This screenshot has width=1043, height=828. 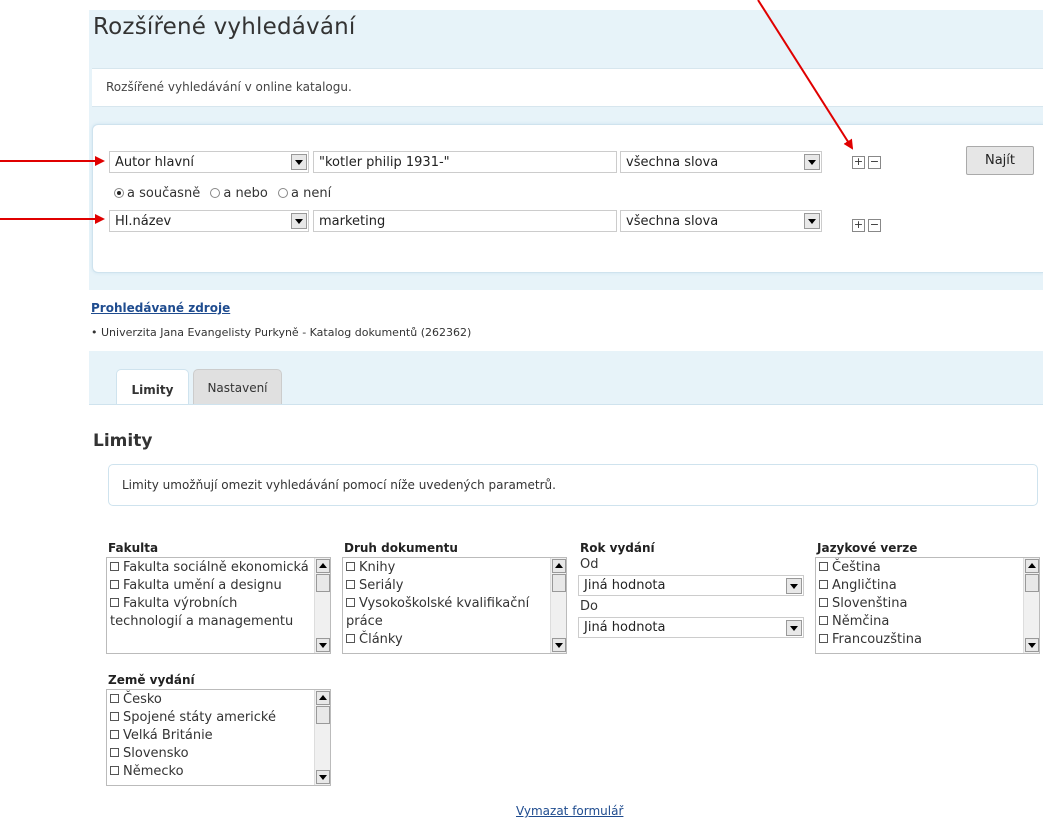 What do you see at coordinates (691, 627) in the screenshot?
I see `year-to-select: Jiná hodnota` at bounding box center [691, 627].